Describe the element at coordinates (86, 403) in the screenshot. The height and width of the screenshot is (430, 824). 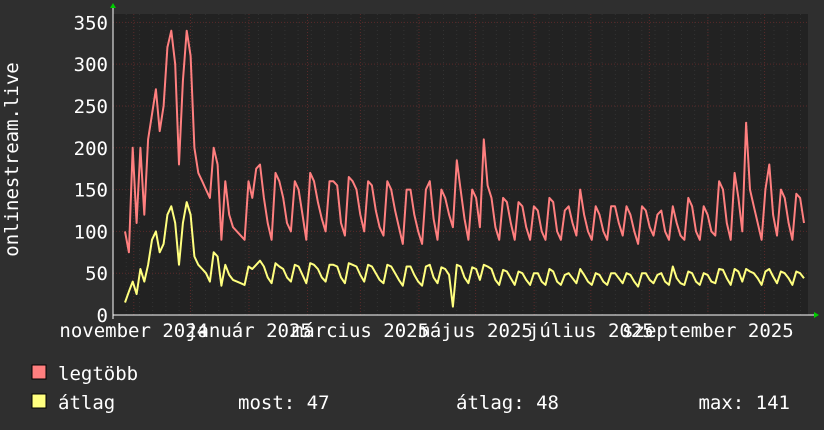
I see `legend-label: átlag` at that location.